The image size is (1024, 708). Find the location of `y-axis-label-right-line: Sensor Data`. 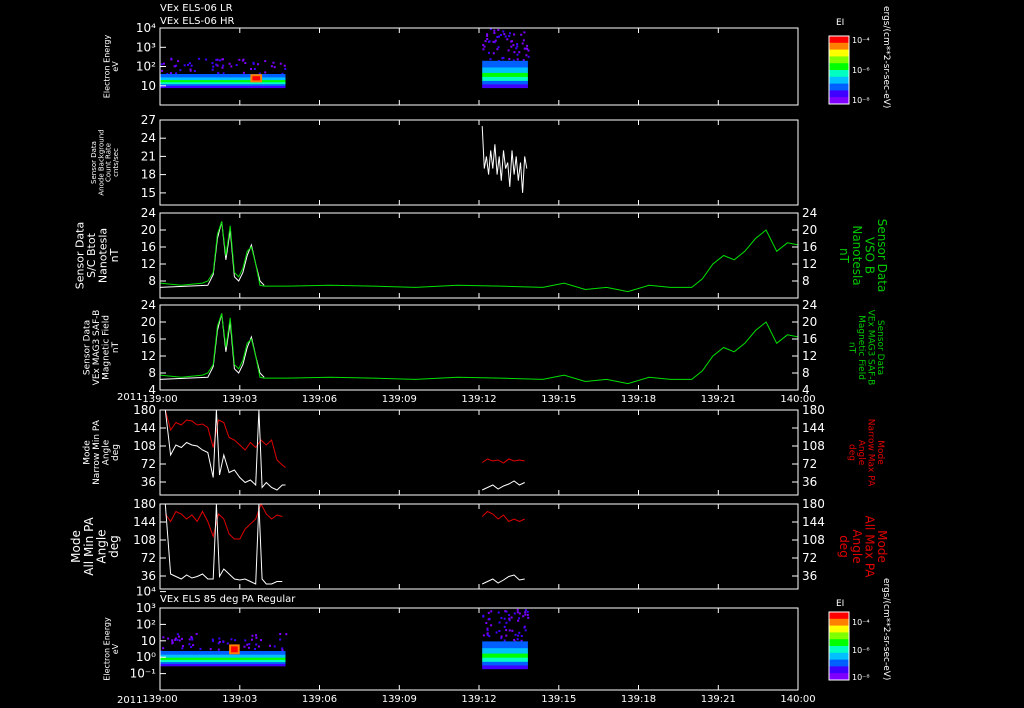

y-axis-label-right-line: Sensor Data is located at coordinates (880, 347).